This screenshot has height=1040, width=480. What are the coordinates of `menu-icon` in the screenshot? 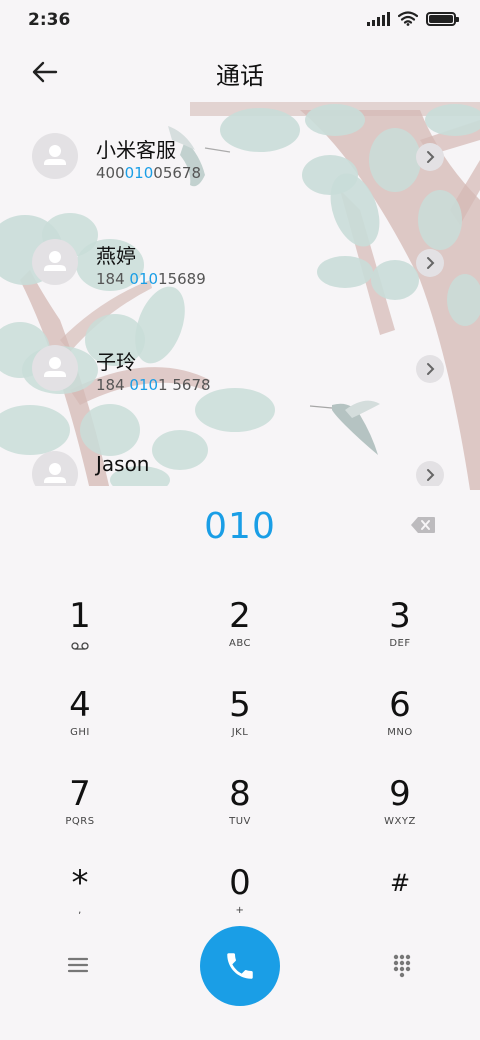 It's located at (78, 965).